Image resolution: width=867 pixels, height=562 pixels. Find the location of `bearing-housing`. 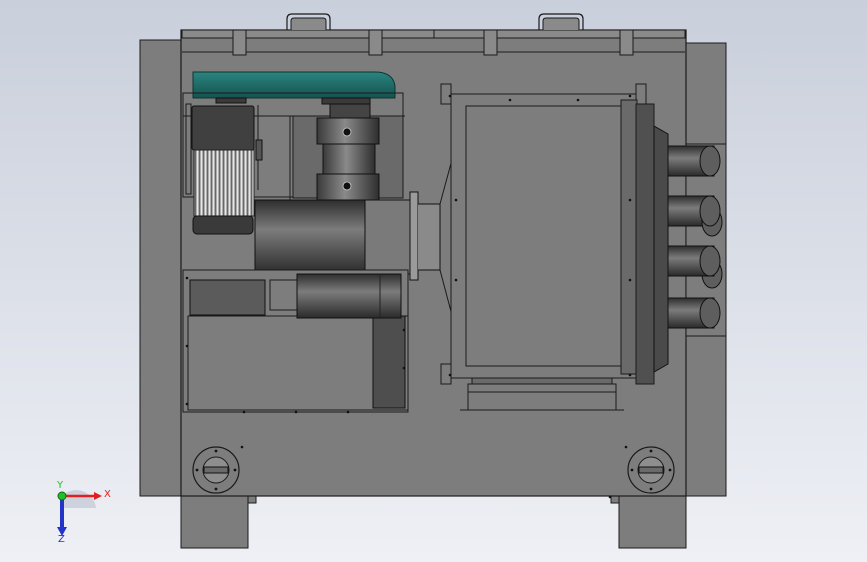

bearing-housing is located at coordinates (348, 152).